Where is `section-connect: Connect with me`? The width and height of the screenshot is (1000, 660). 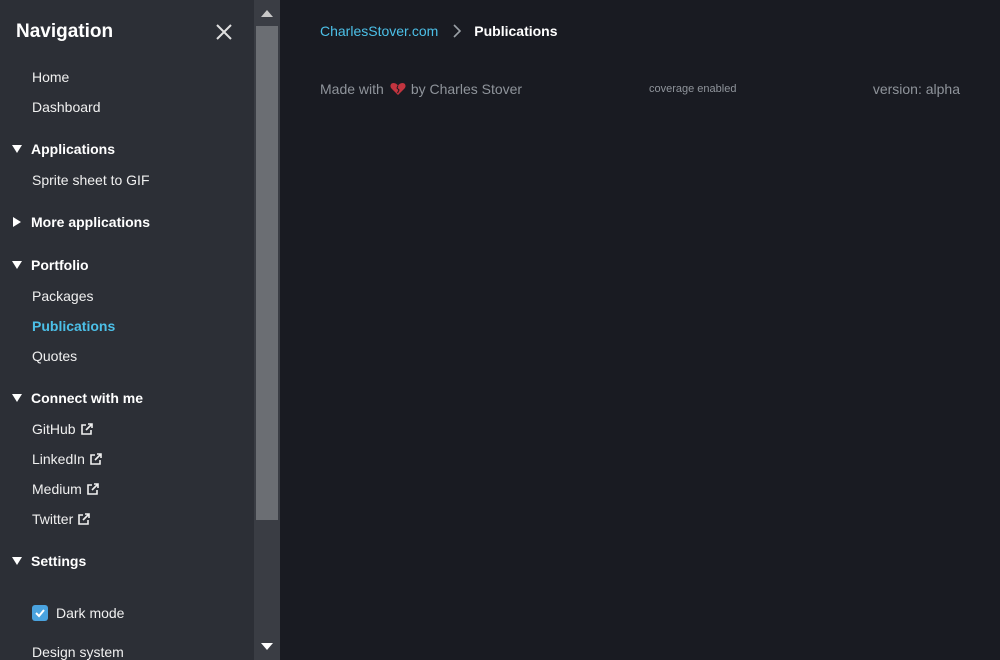 section-connect: Connect with me is located at coordinates (77, 398).